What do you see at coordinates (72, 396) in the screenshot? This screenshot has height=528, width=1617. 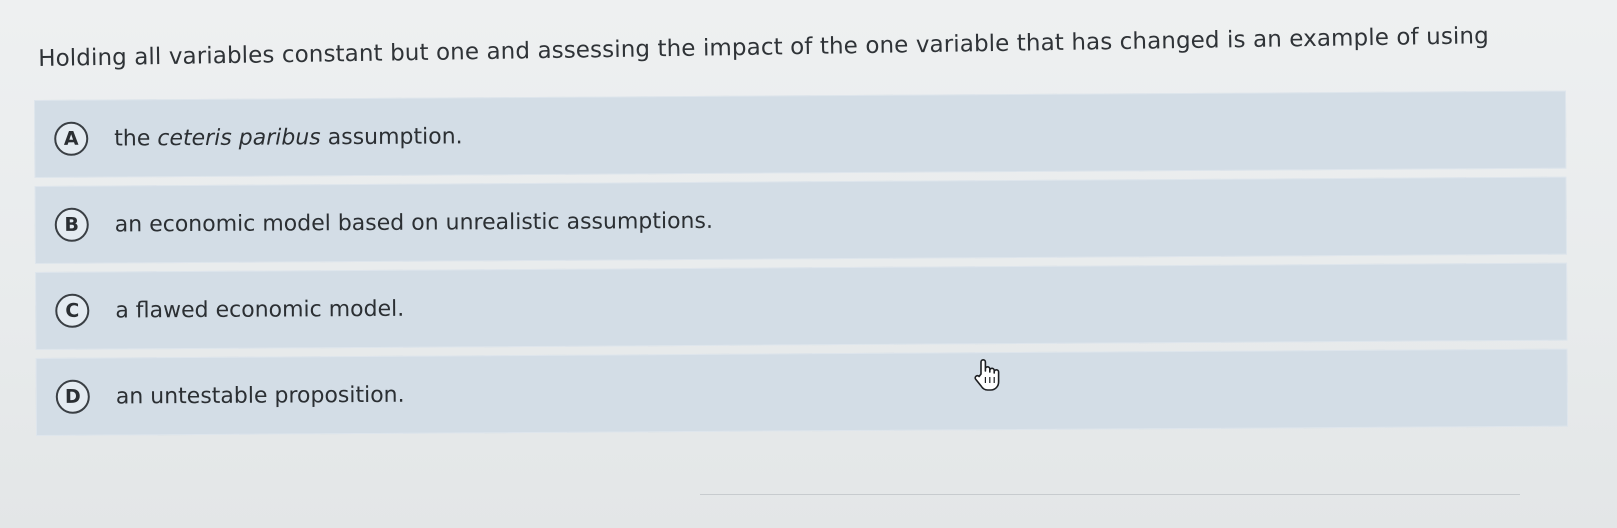 I see `choice-letter-d: D` at bounding box center [72, 396].